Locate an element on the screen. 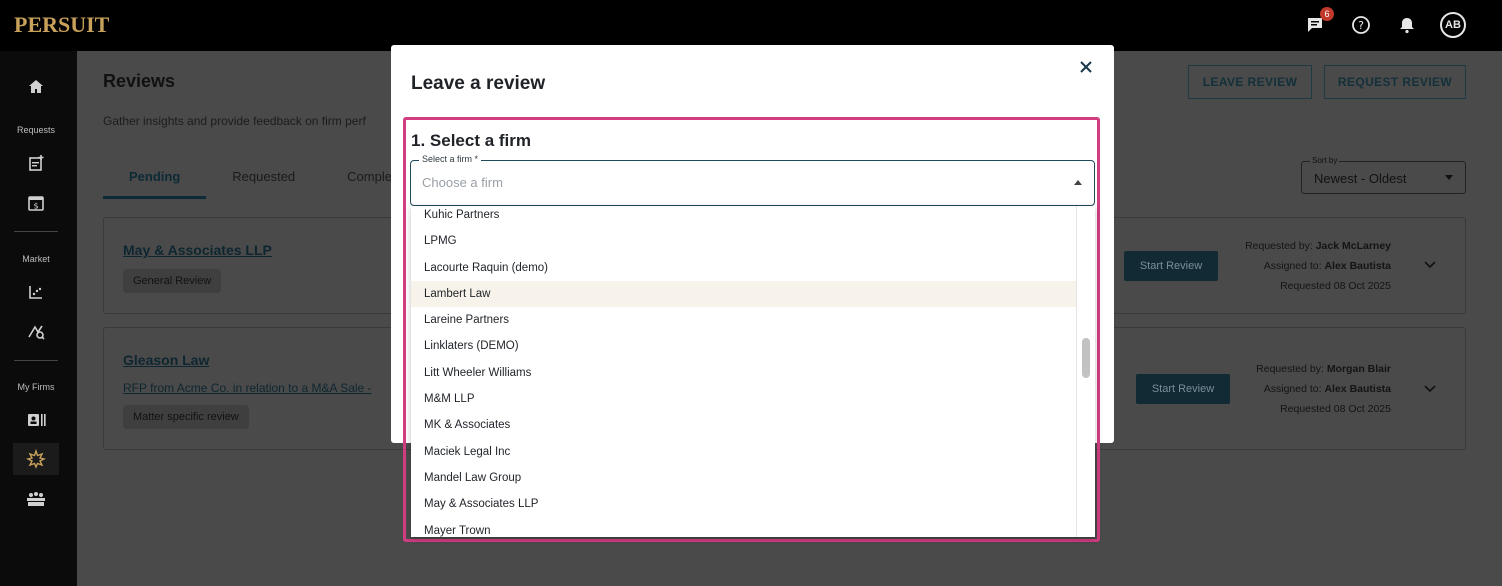 This screenshot has width=1502, height=586. firm-option: LPMG is located at coordinates (743, 241).